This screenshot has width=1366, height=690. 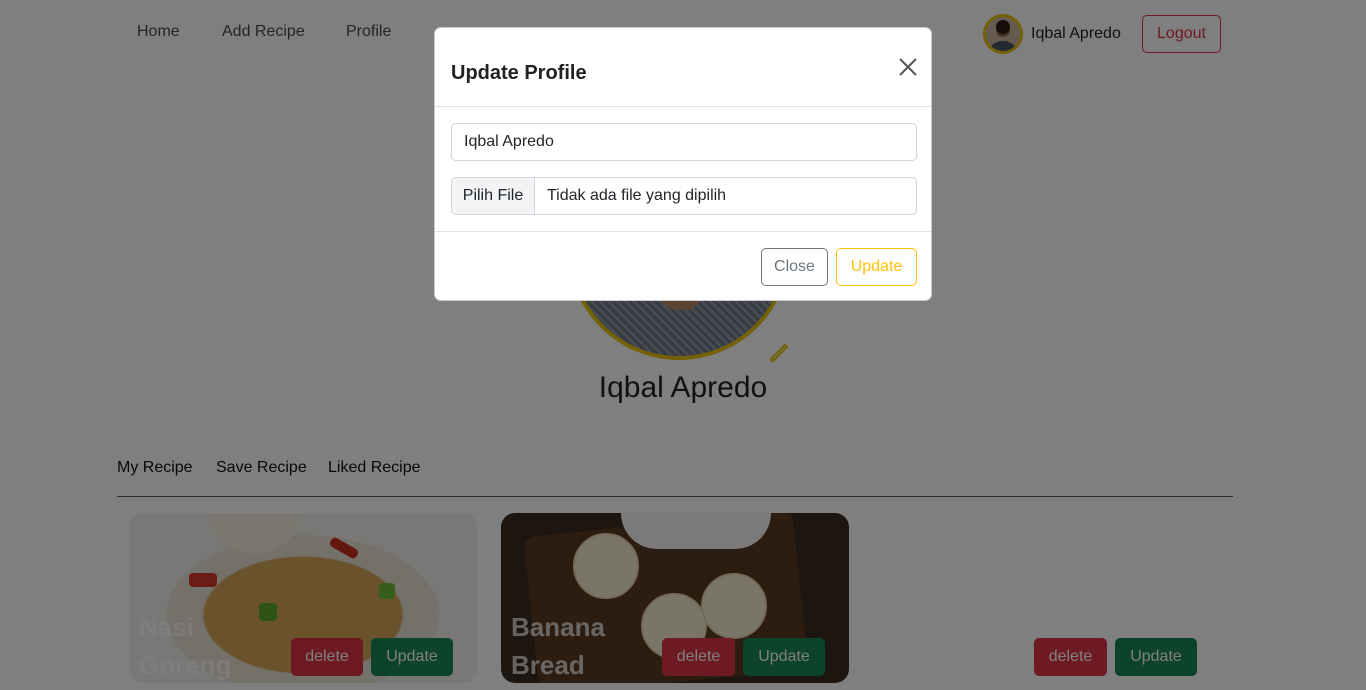 I want to click on modal-close-button, so click(x=908, y=67).